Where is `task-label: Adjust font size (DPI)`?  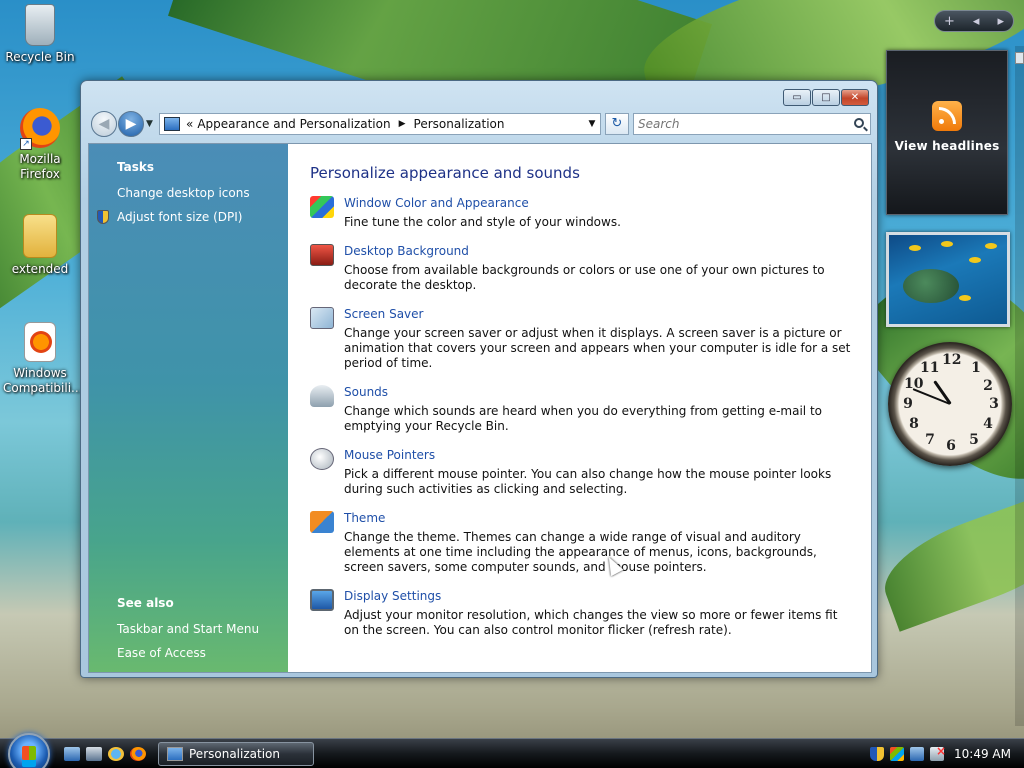 task-label: Adjust font size (DPI) is located at coordinates (180, 217).